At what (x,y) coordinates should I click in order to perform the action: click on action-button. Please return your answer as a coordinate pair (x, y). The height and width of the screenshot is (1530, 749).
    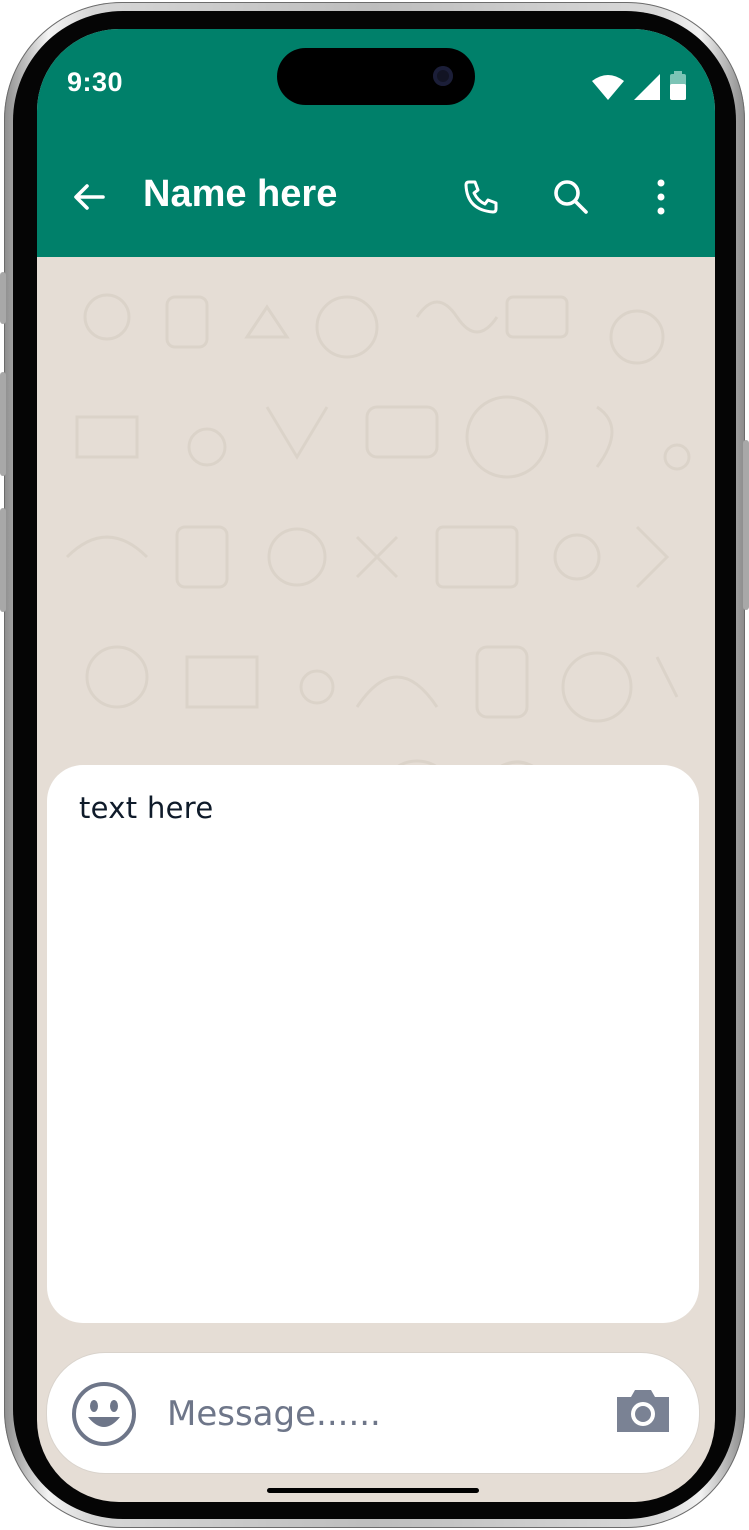
    Looking at the image, I should click on (3, 298).